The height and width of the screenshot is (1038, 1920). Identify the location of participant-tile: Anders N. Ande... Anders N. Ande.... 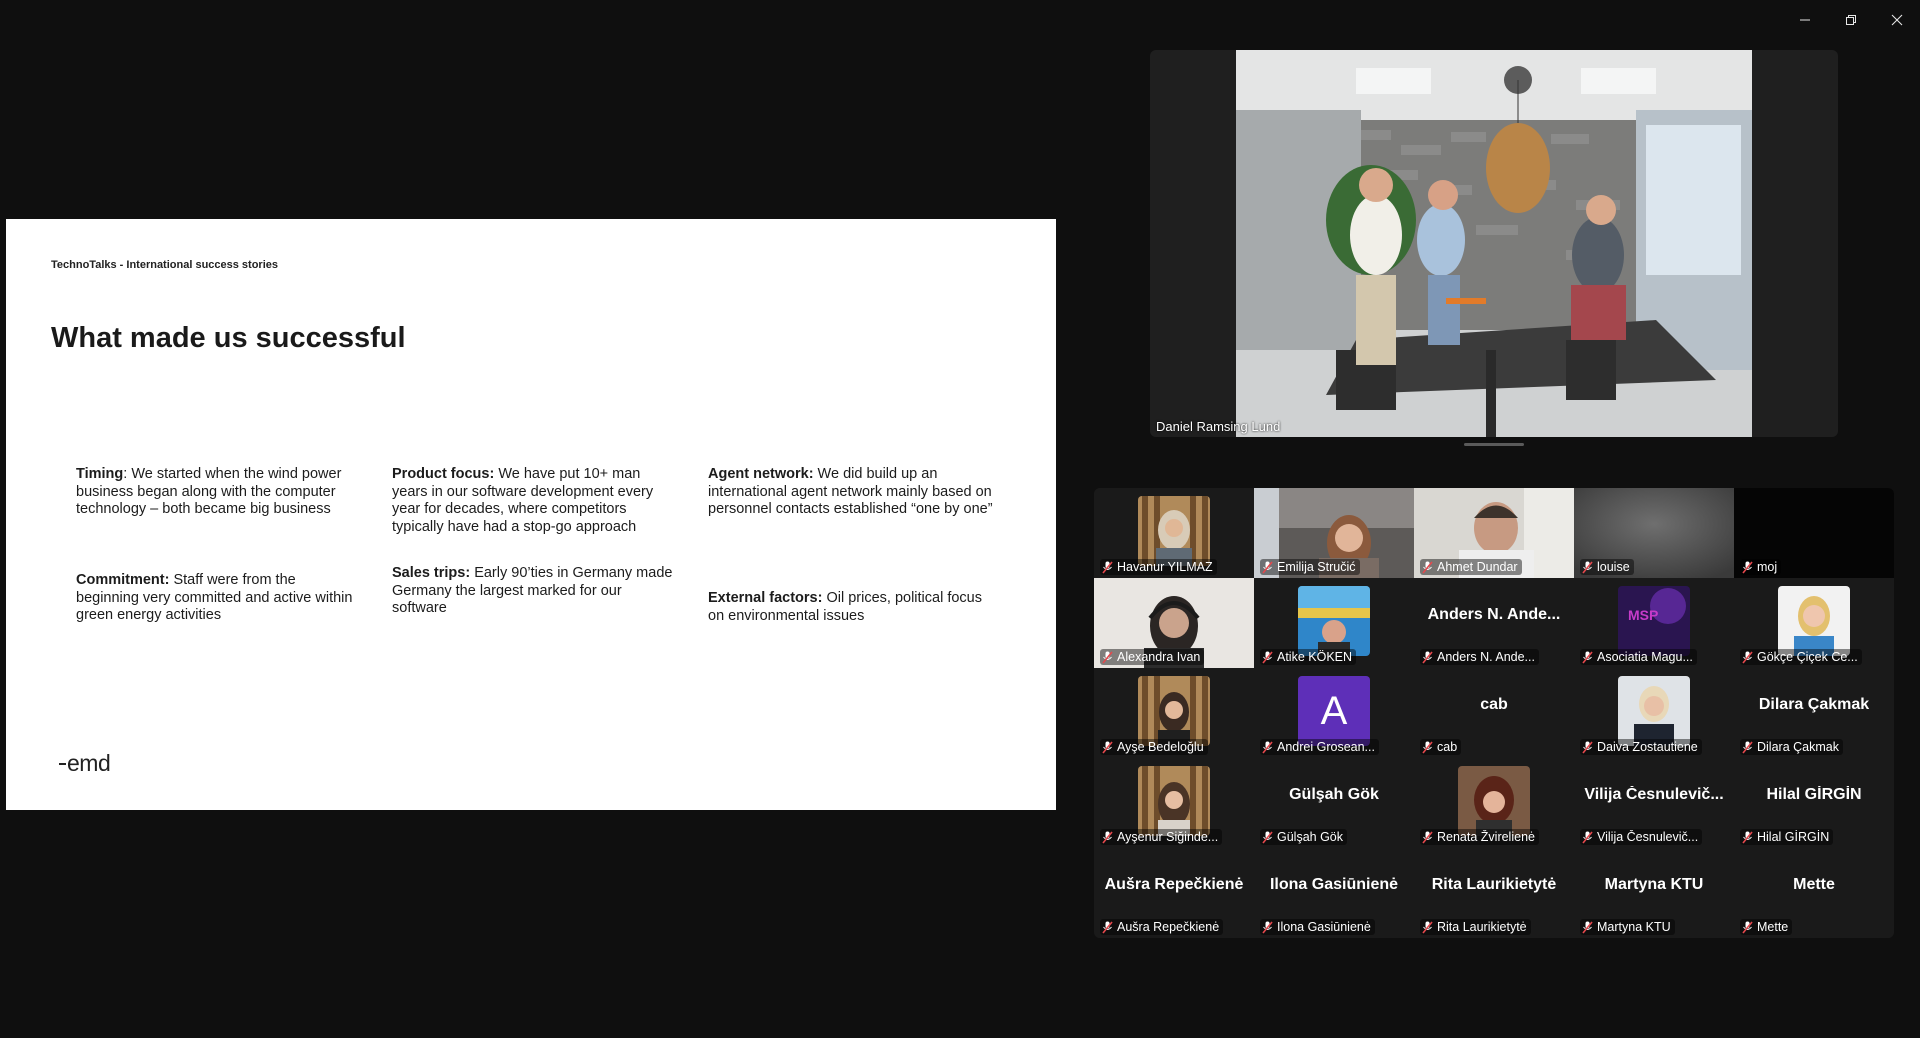
(1494, 623).